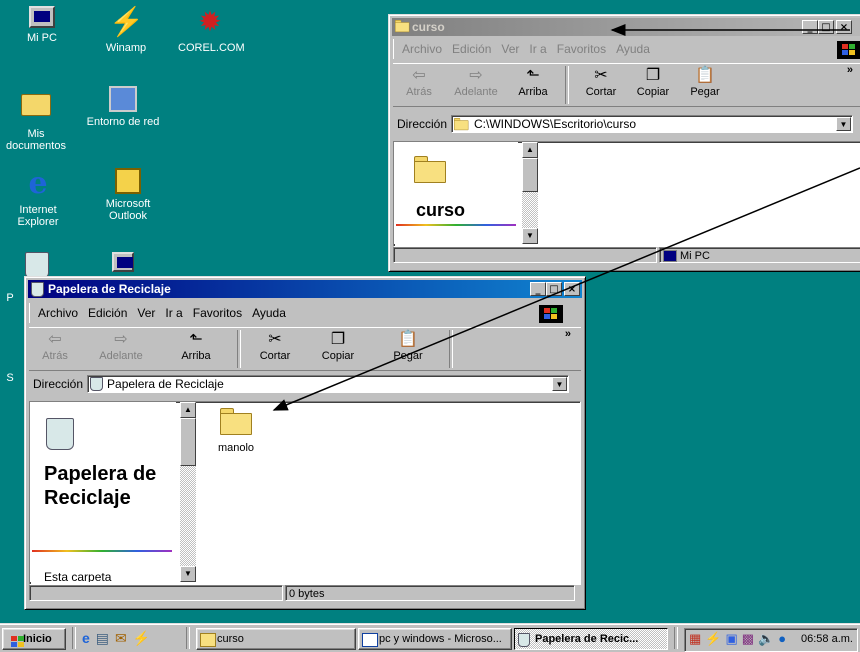 The image size is (860, 652). I want to click on curso-titlebar: curso _ □ ×, so click(626, 27).